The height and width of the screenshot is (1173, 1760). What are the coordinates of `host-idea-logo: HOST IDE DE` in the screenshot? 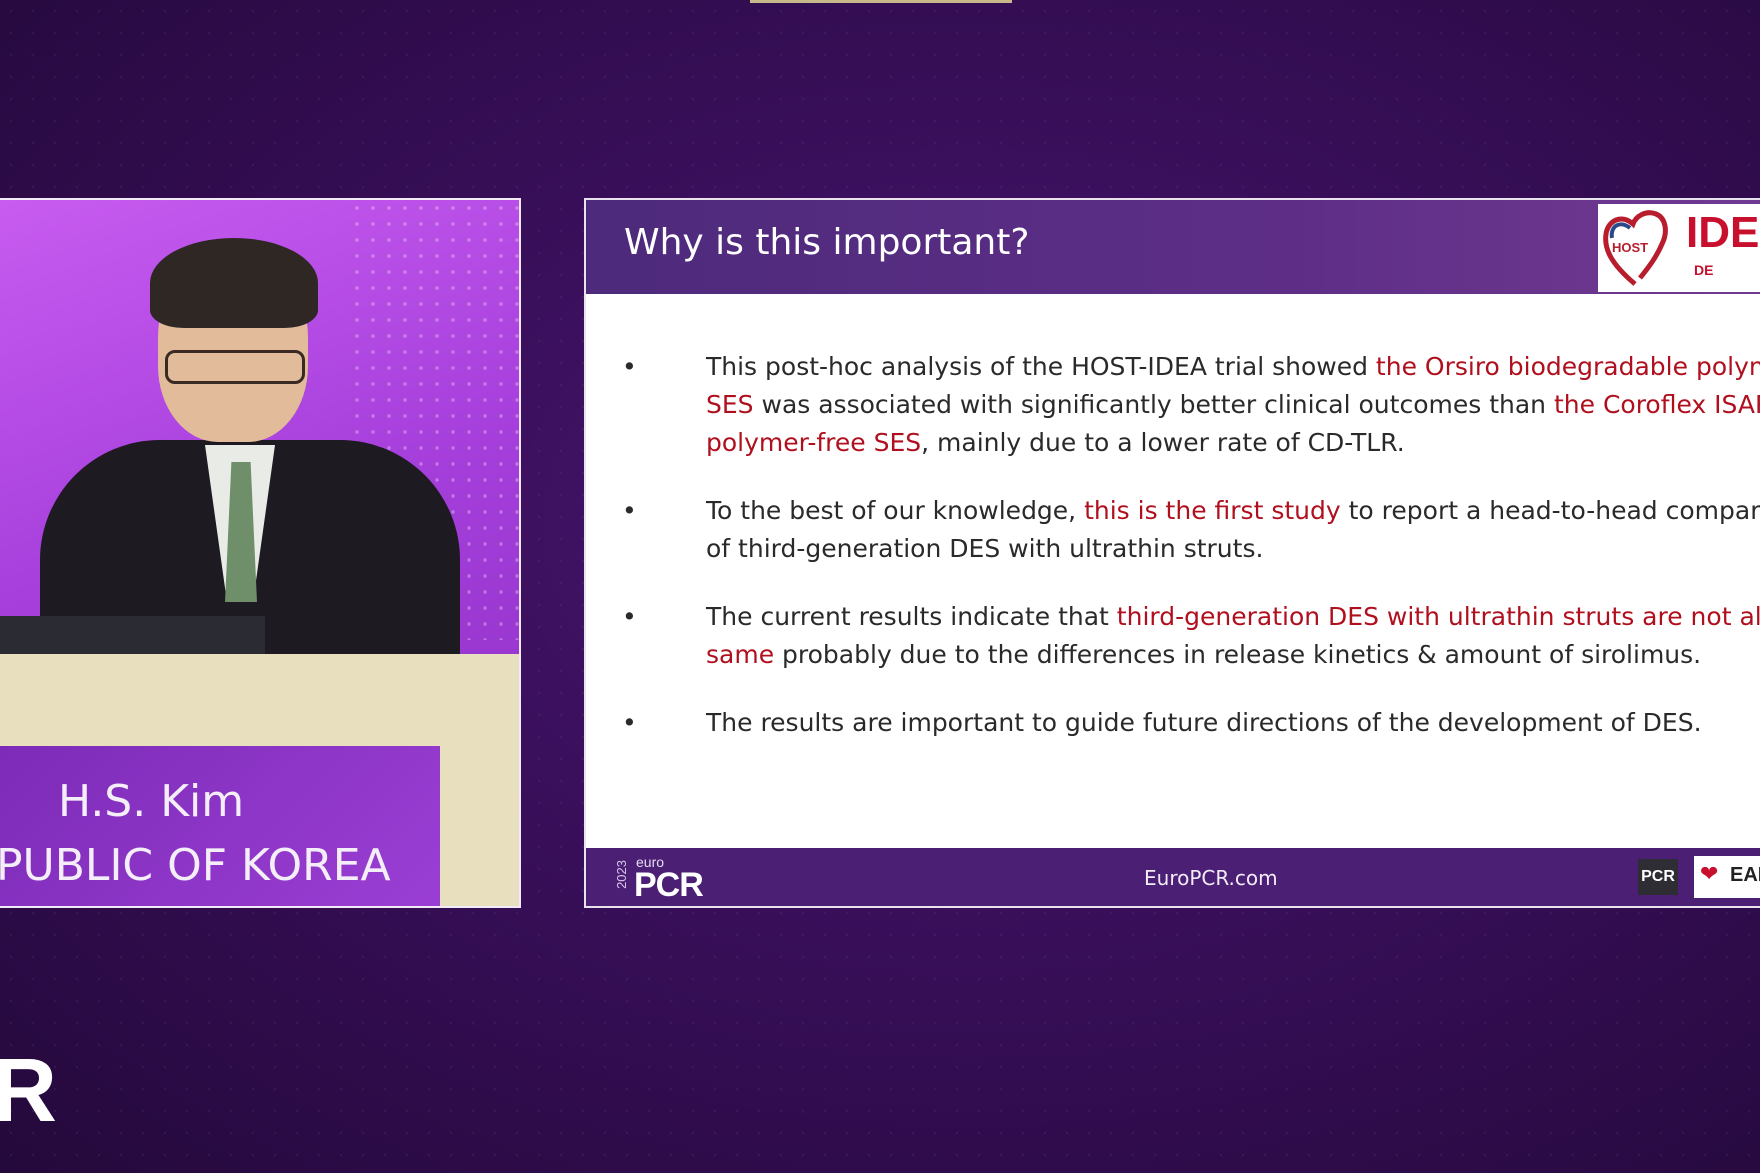 It's located at (1679, 248).